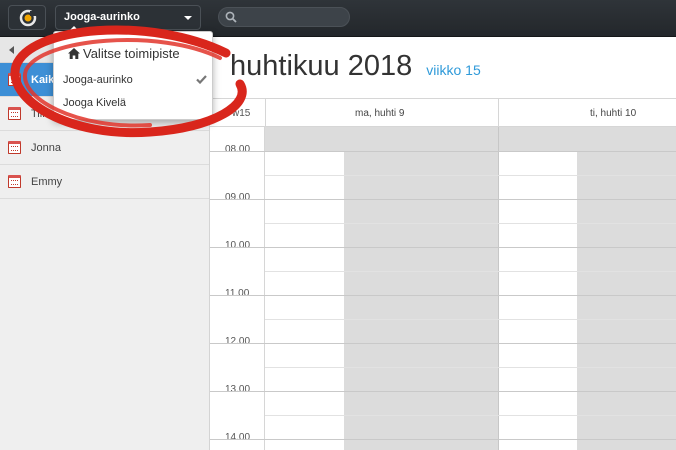 This screenshot has width=676, height=450. Describe the element at coordinates (241, 113) in the screenshot. I see `week-number-label: w15` at that location.